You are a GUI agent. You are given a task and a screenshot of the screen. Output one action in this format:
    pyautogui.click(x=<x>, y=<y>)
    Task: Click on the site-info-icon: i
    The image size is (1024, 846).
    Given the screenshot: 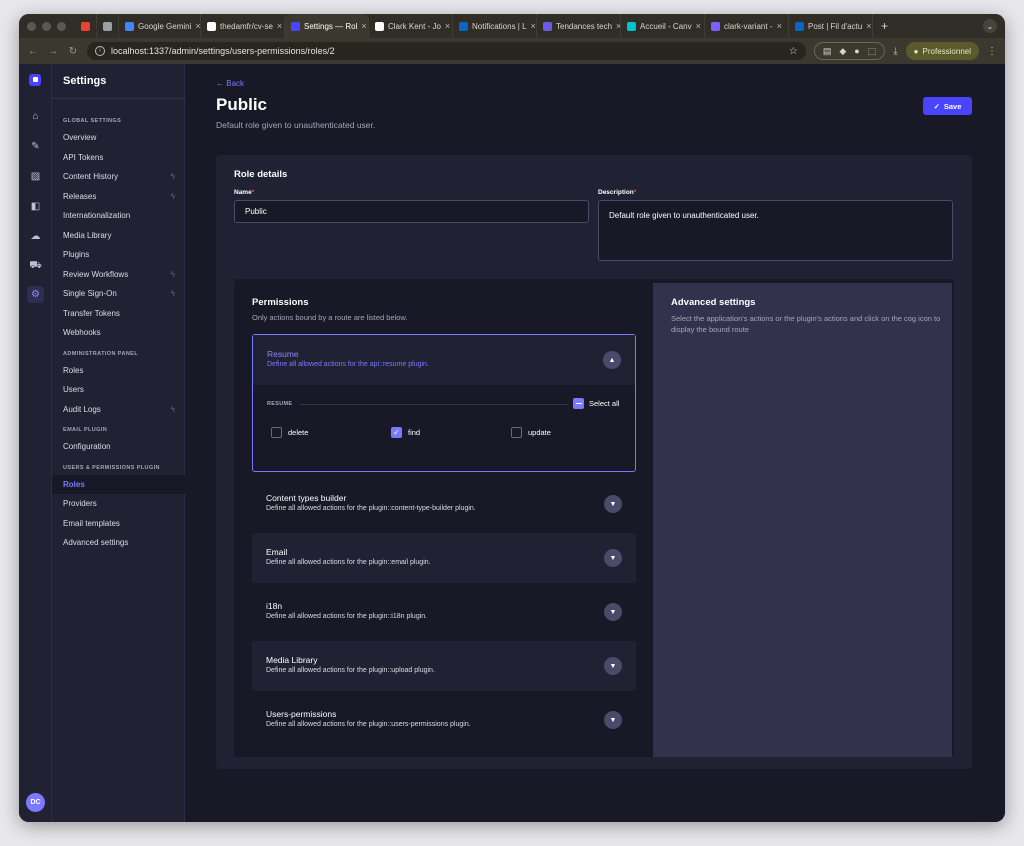 What is the action you would take?
    pyautogui.click(x=100, y=51)
    